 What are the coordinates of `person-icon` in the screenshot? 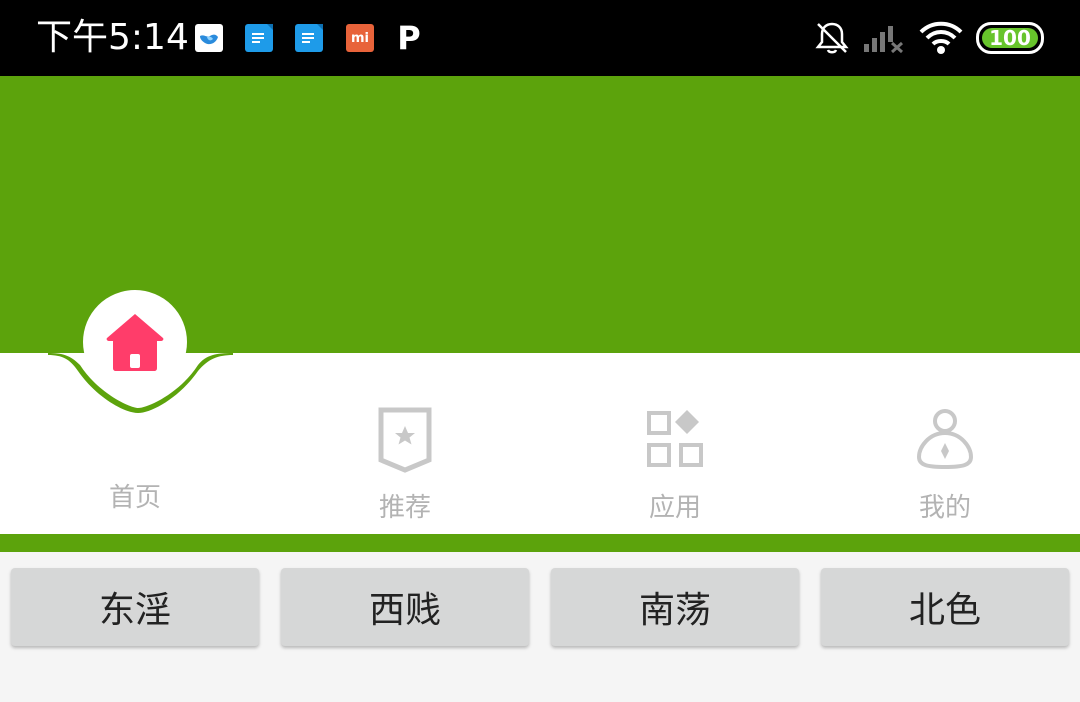 It's located at (945, 439).